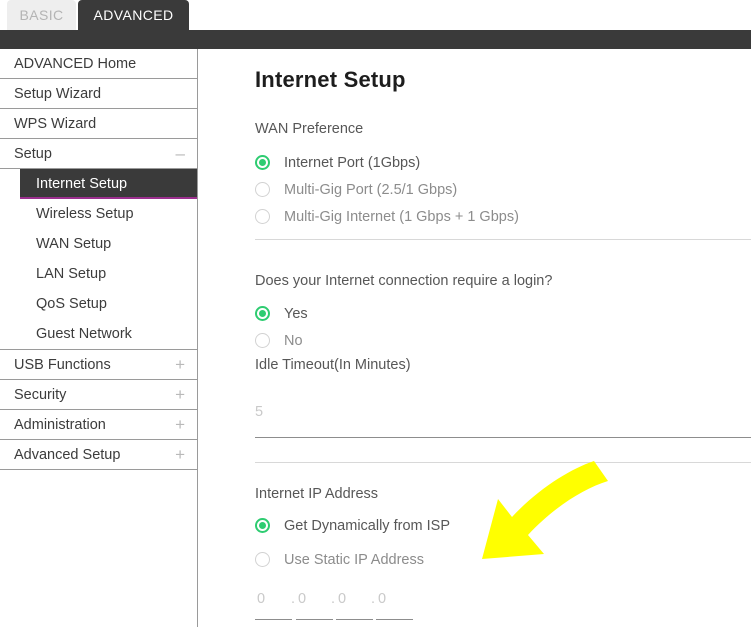 The width and height of the screenshot is (751, 627). I want to click on radio-label: No, so click(293, 341).